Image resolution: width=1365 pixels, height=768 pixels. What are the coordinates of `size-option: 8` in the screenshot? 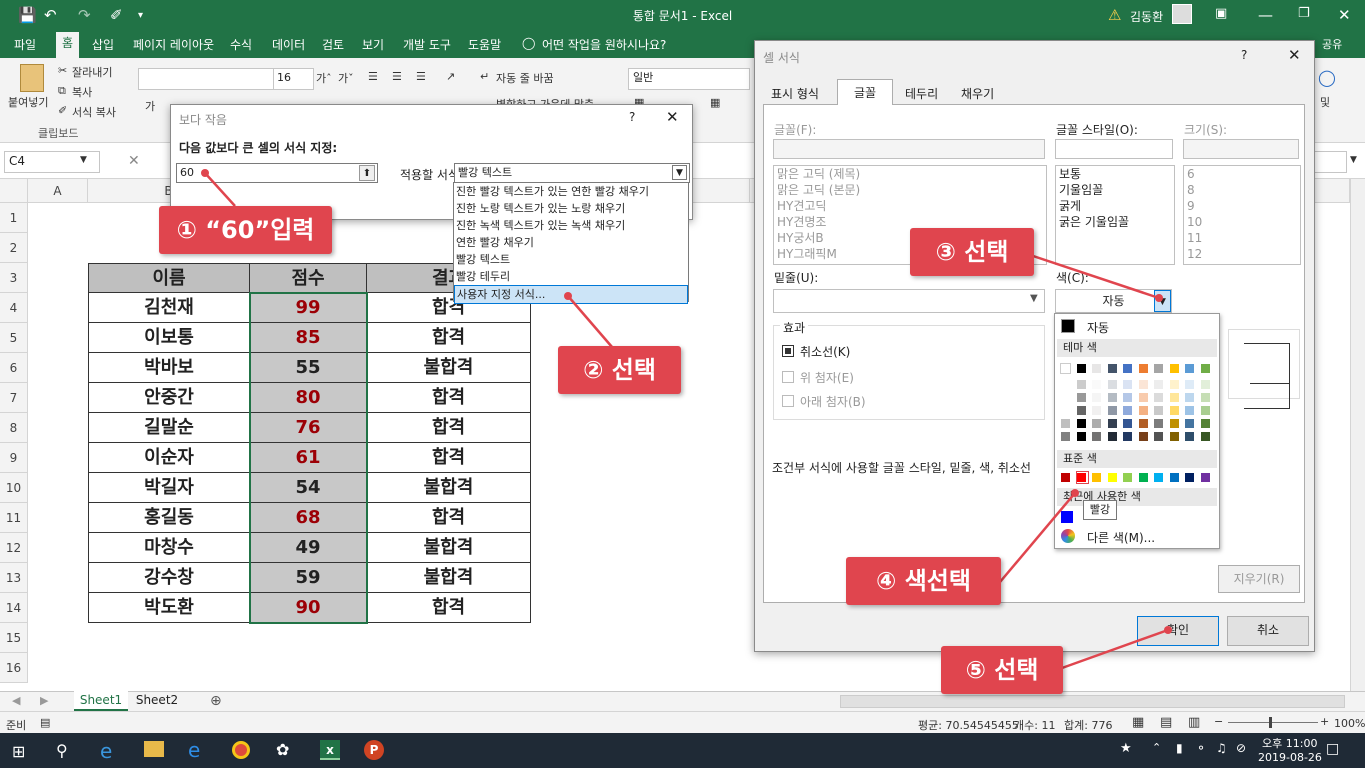 It's located at (1242, 190).